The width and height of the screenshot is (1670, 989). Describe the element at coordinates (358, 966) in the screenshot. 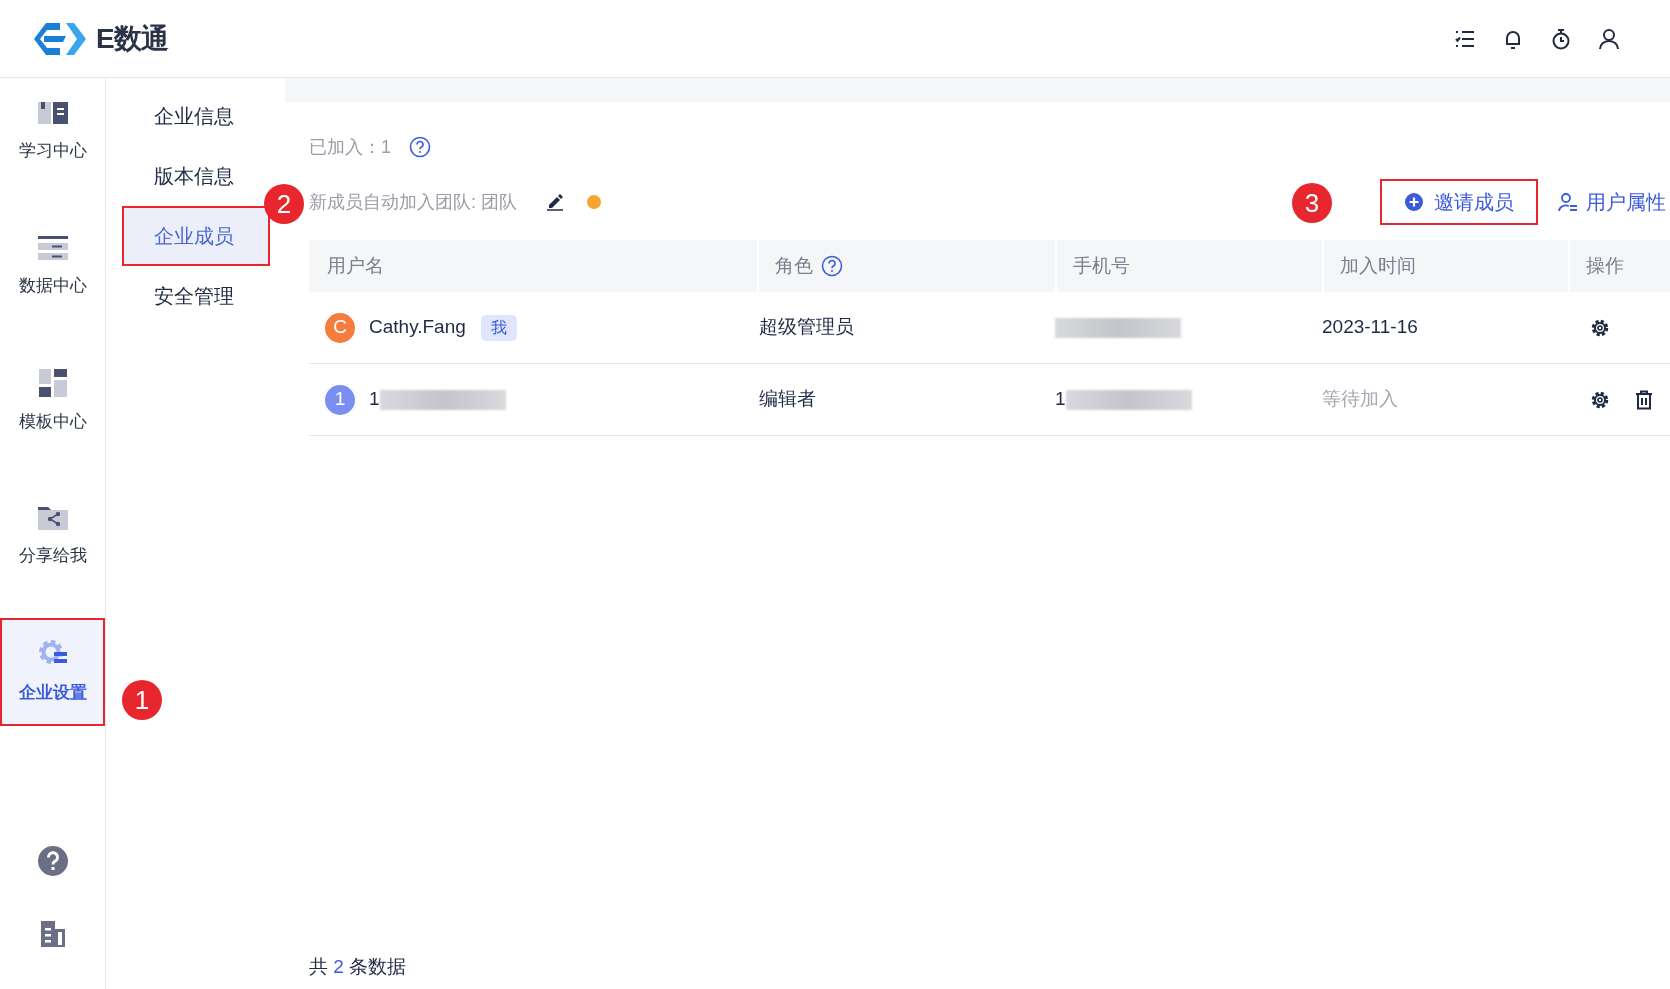

I see `total-count-text: 共 2 条数据` at that location.